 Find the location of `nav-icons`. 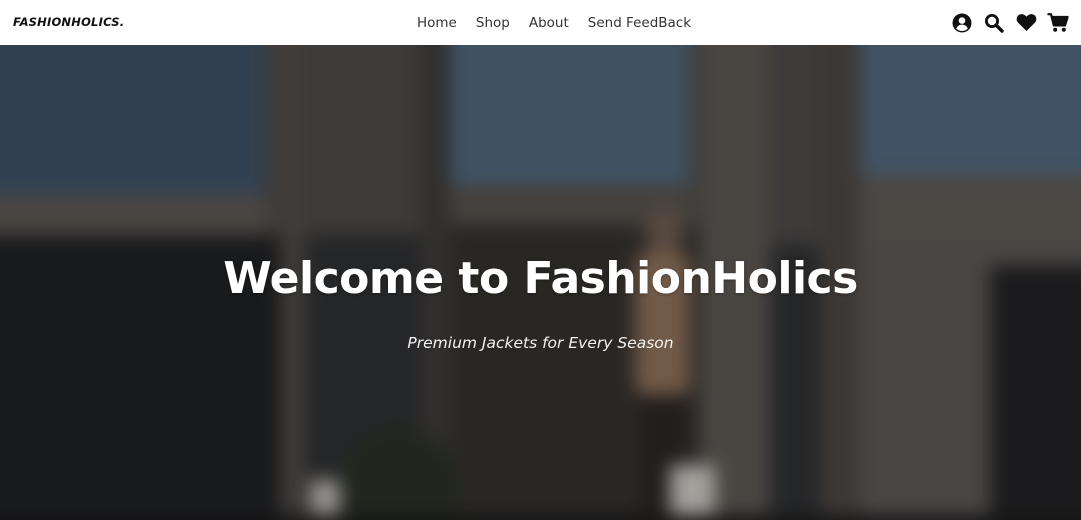

nav-icons is located at coordinates (1005, 22).